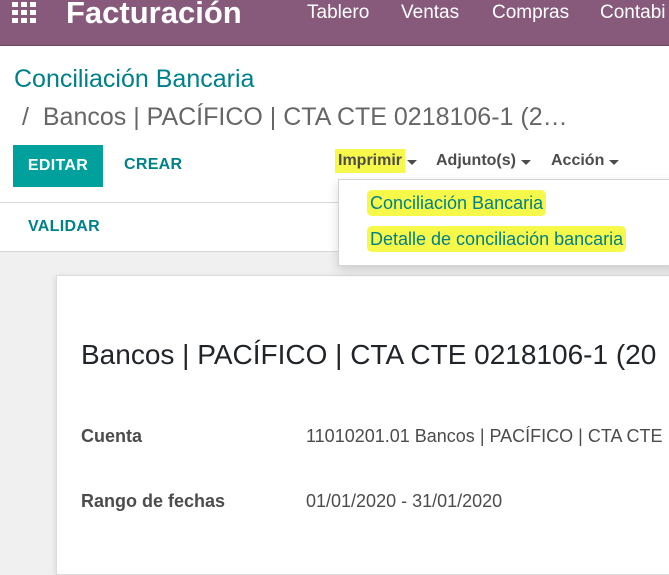  What do you see at coordinates (64, 227) in the screenshot?
I see `validate-button: VALIDAR` at bounding box center [64, 227].